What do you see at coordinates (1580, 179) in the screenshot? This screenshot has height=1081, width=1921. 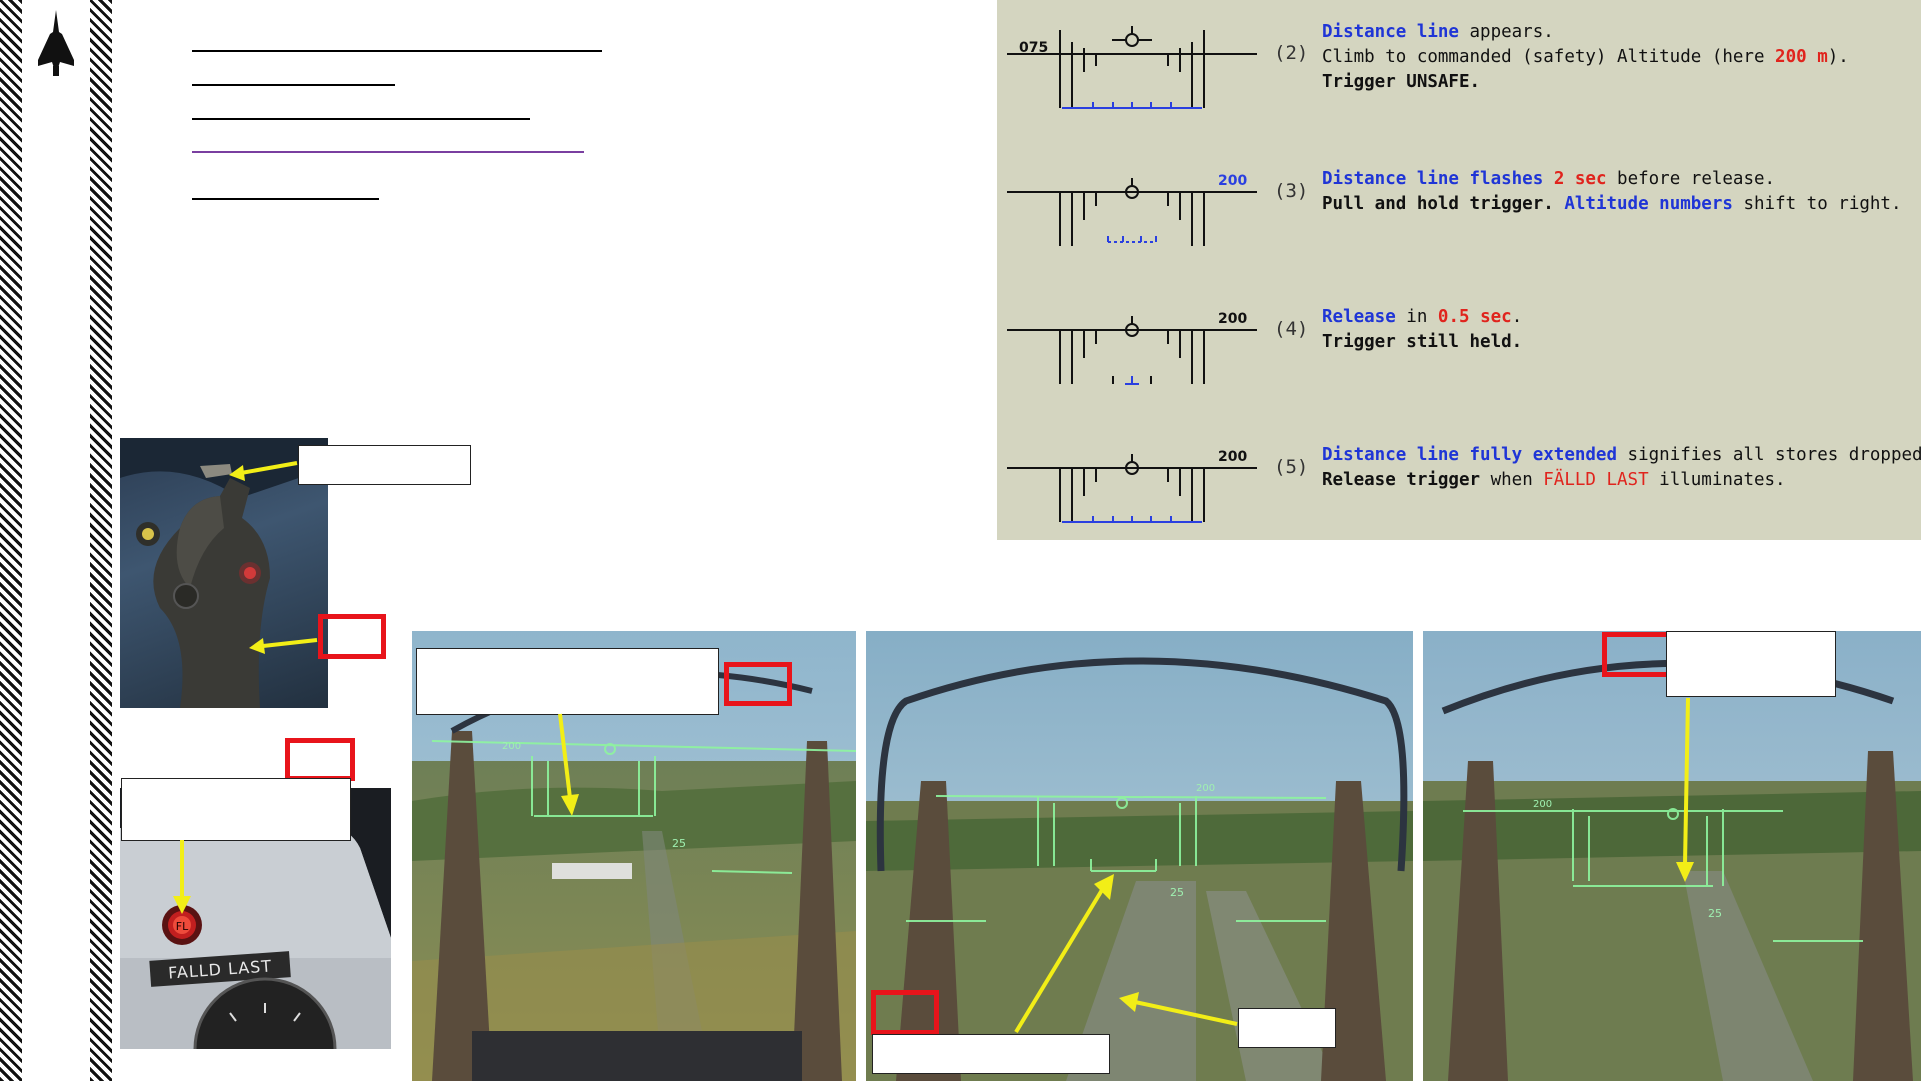 I see `text-run: 2 sec` at bounding box center [1580, 179].